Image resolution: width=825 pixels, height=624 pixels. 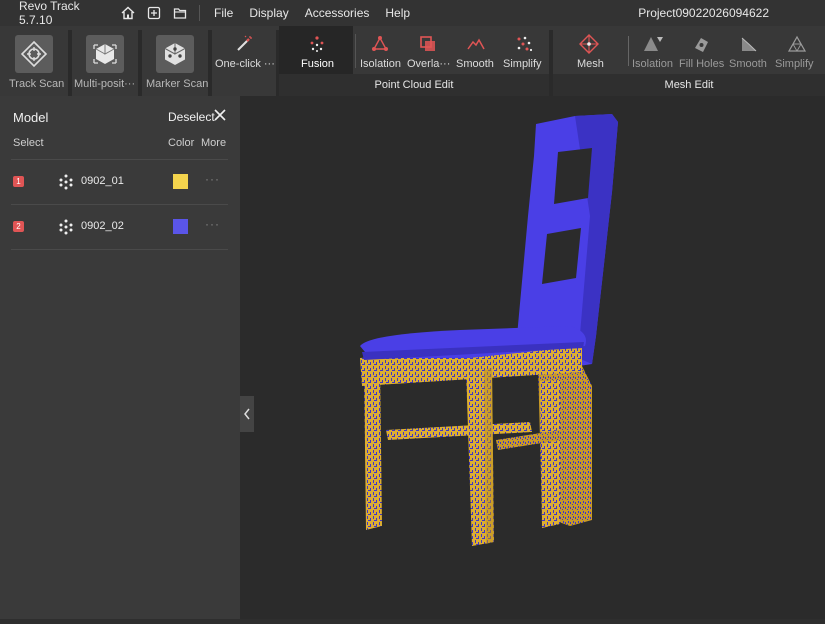 What do you see at coordinates (748, 64) in the screenshot?
I see `mesh-smooth-label: Smooth` at bounding box center [748, 64].